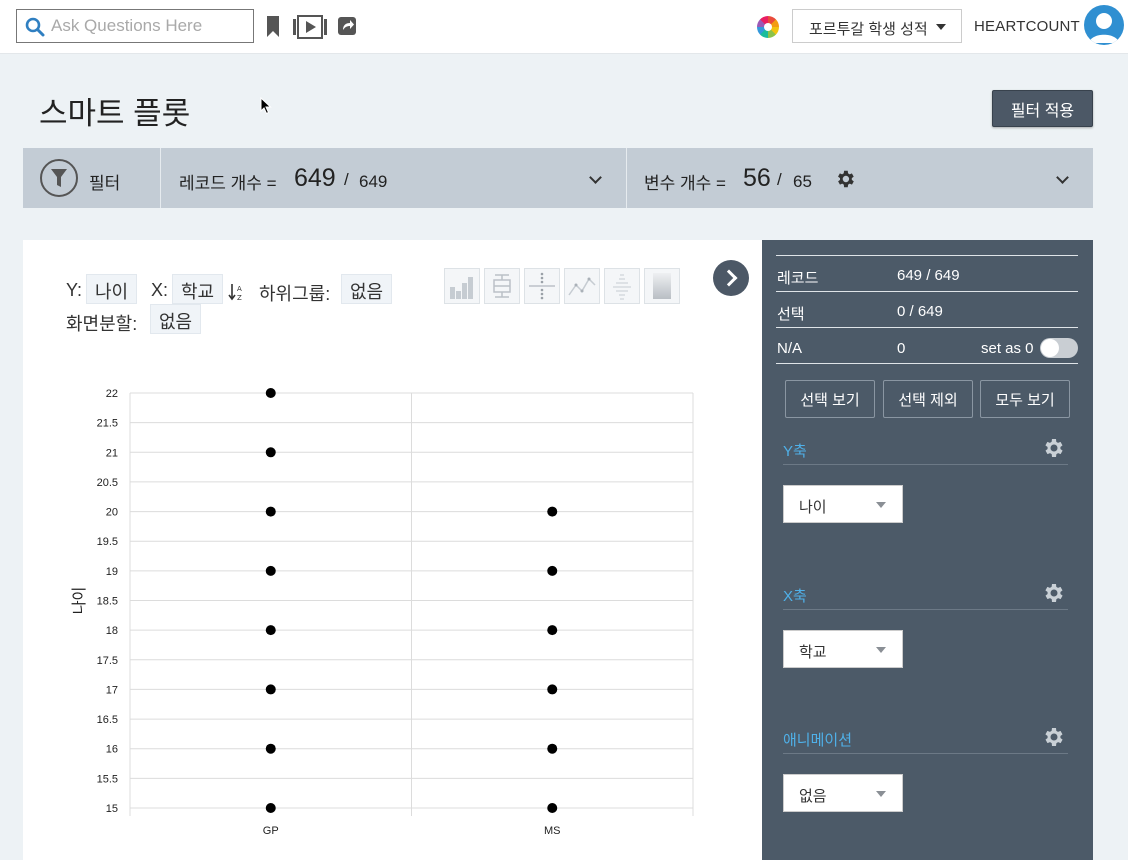  Describe the element at coordinates (901, 348) in the screenshot. I see `na-value: 0` at that location.